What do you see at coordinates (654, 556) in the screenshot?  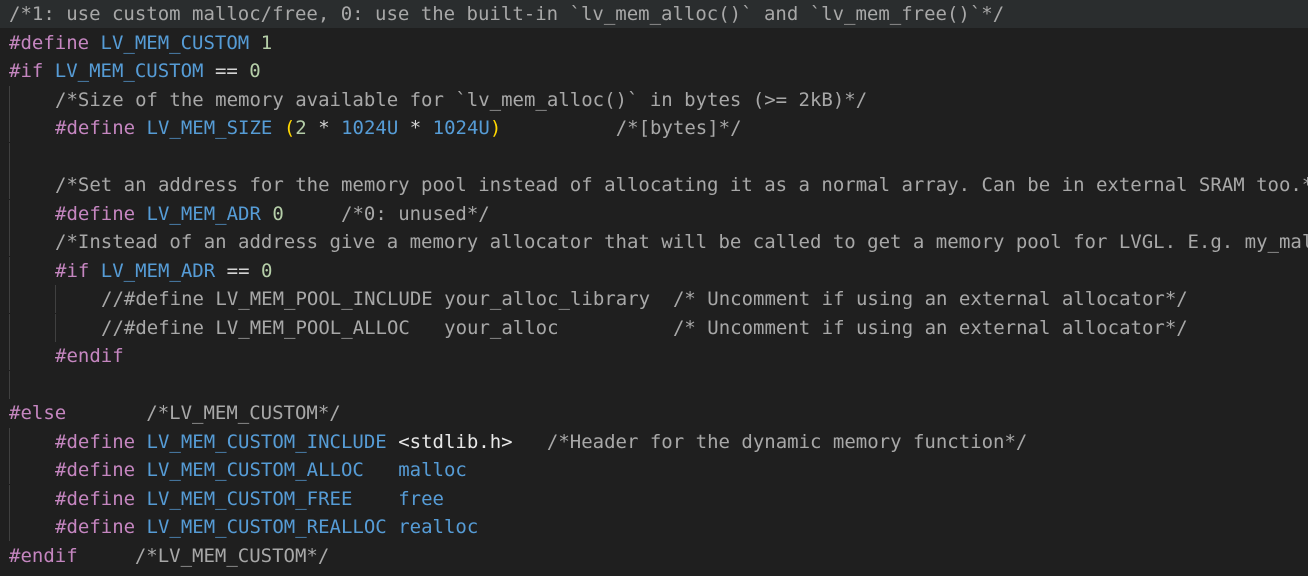 I see `code-line: #endif /*LV_MEM_CUSTOM*/` at bounding box center [654, 556].